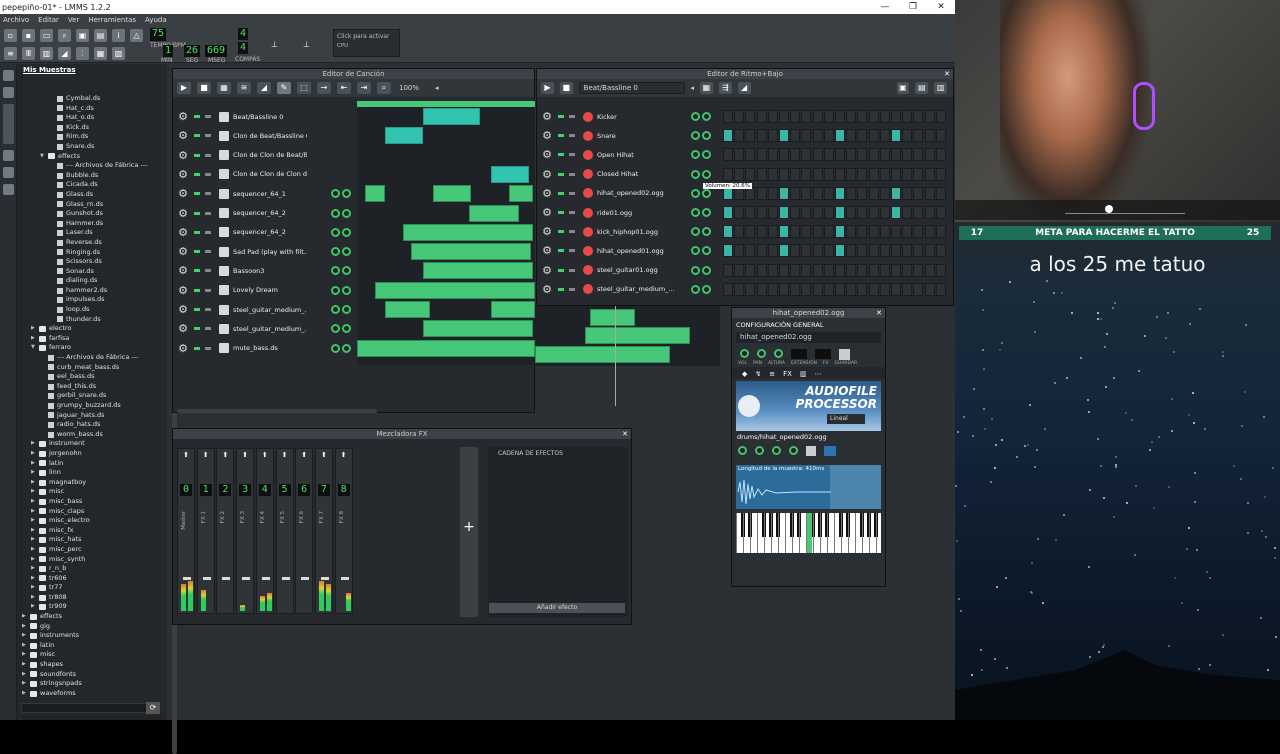 The width and height of the screenshot is (1280, 754). What do you see at coordinates (264, 531) in the screenshot?
I see `fx-channel: ⬆ 4 FX 4` at bounding box center [264, 531].